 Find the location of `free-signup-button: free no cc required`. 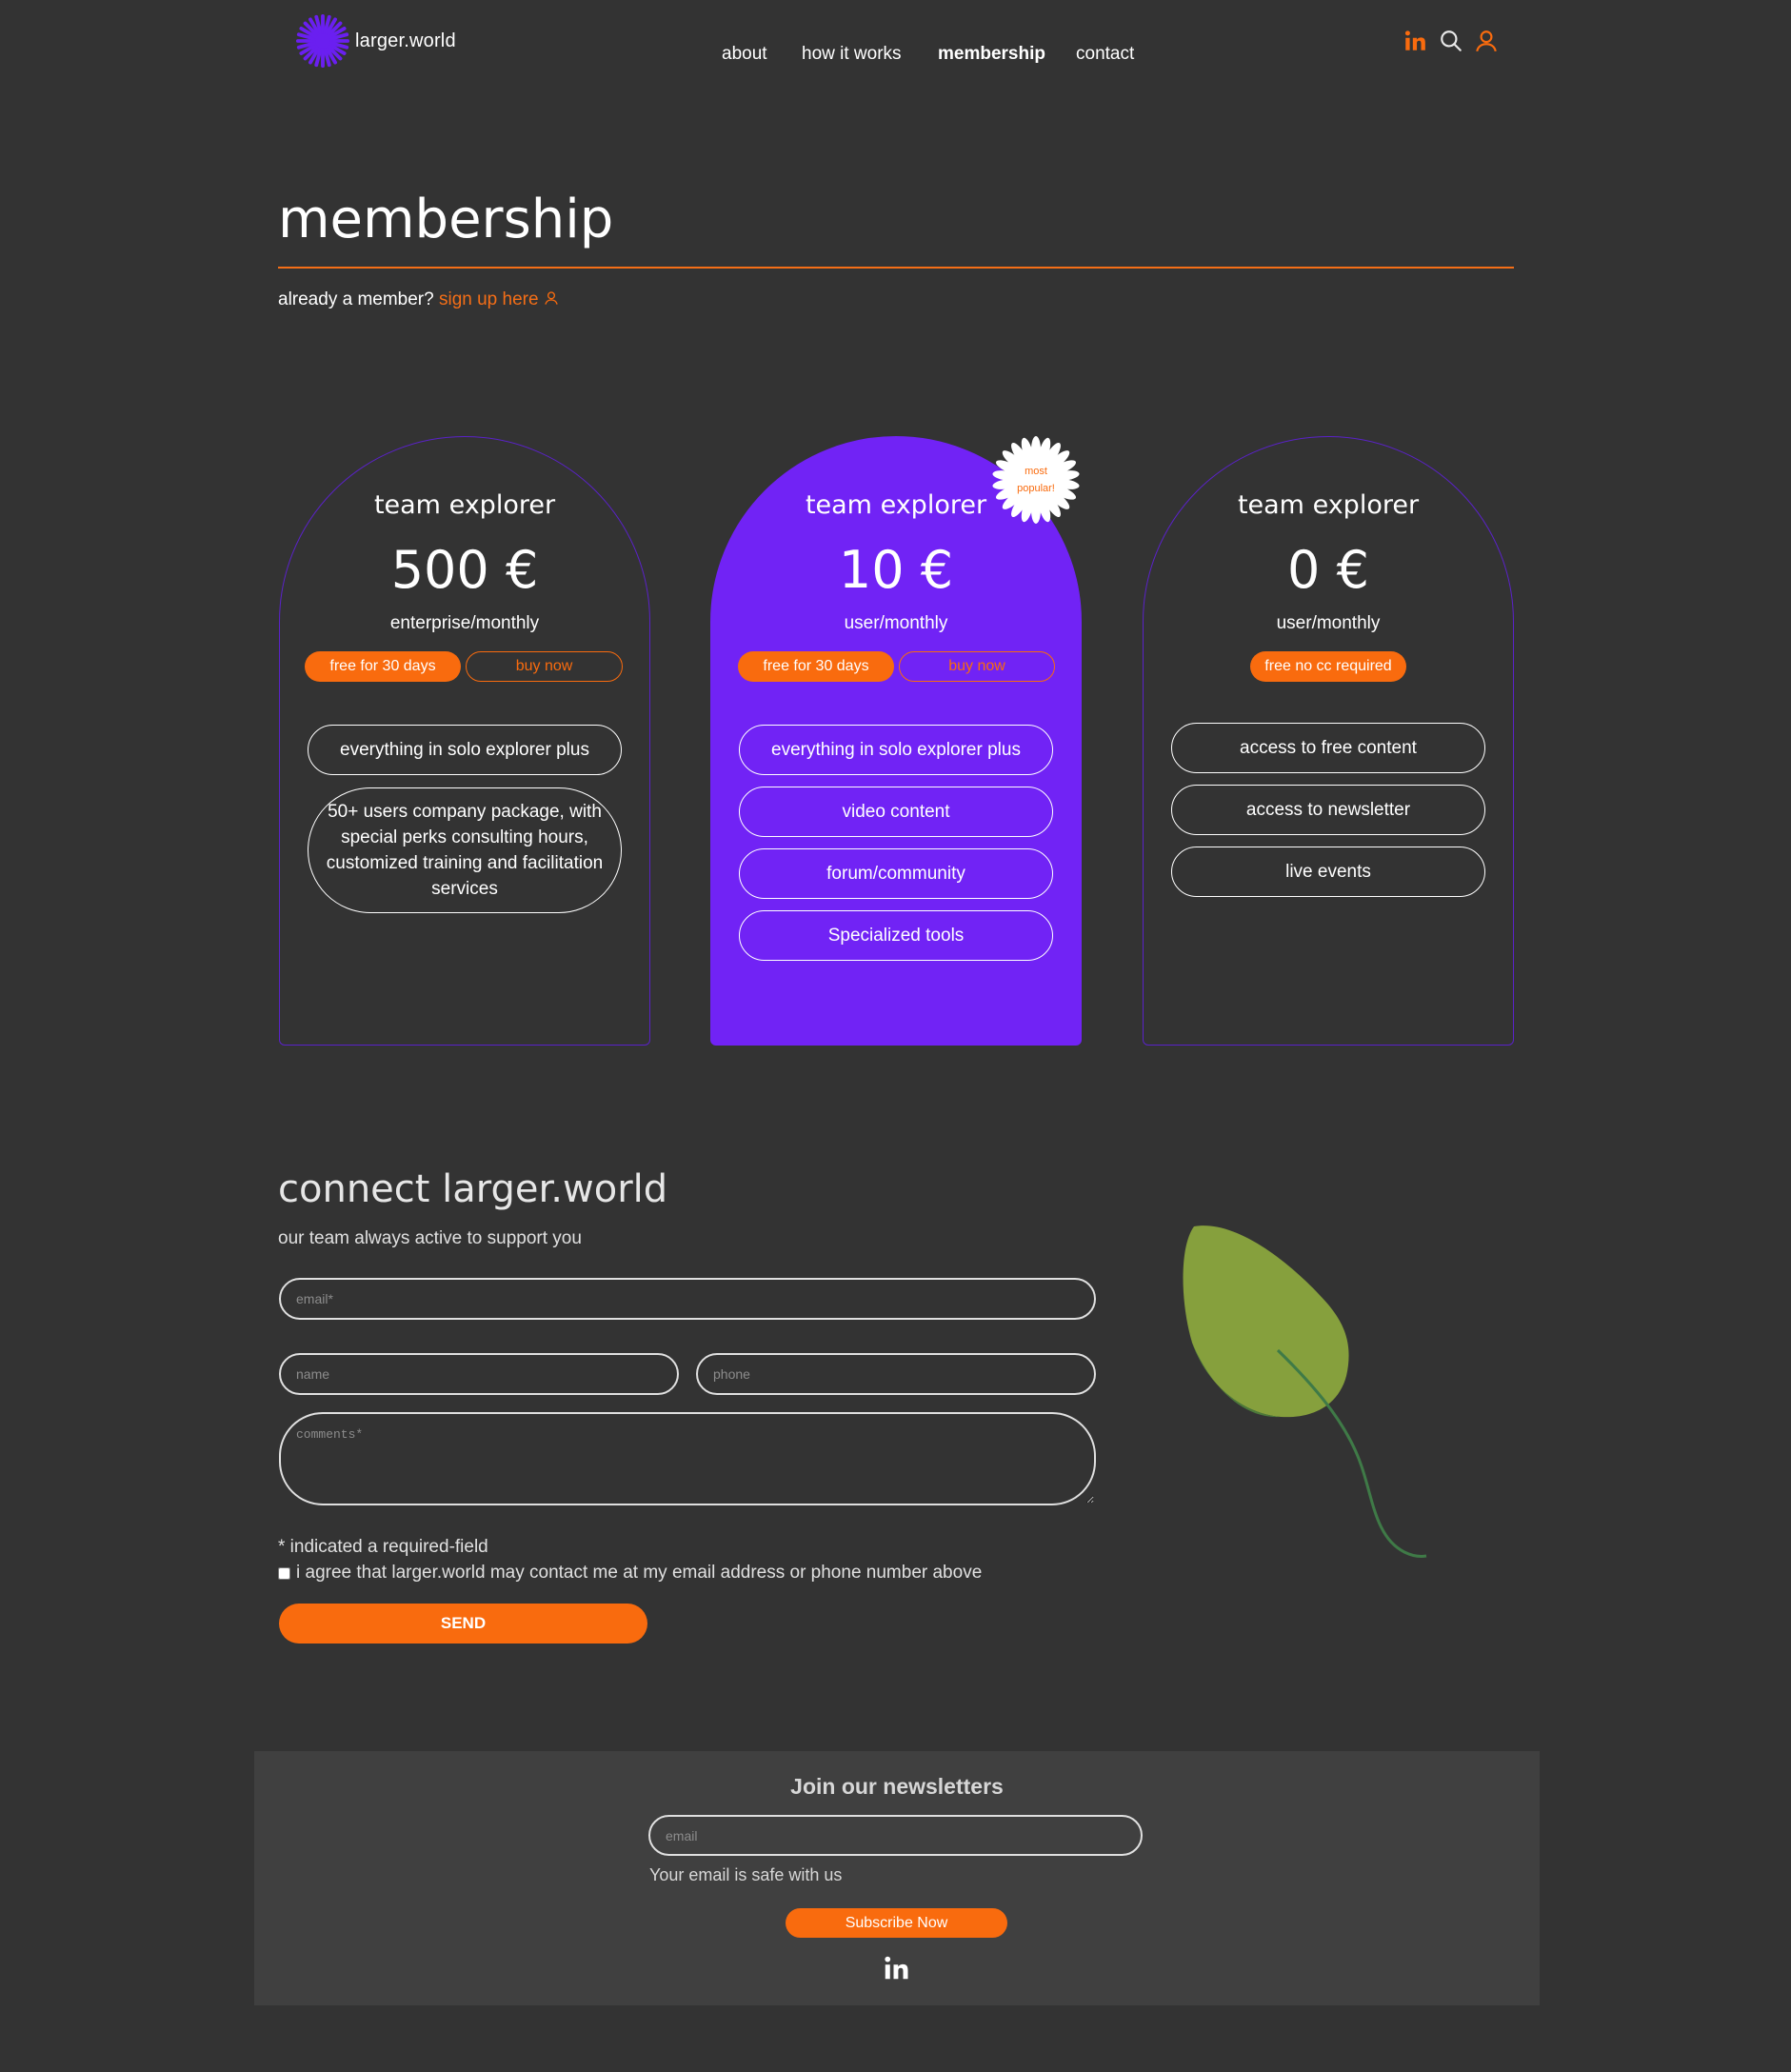

free-signup-button: free no cc required is located at coordinates (1328, 666).